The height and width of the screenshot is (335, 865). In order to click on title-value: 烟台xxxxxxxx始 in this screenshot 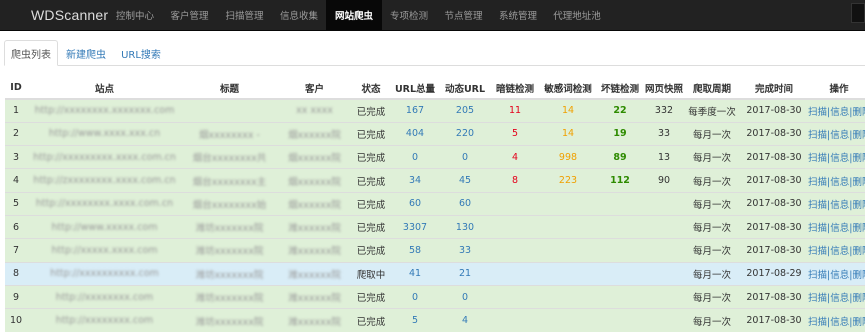, I will do `click(229, 205)`.